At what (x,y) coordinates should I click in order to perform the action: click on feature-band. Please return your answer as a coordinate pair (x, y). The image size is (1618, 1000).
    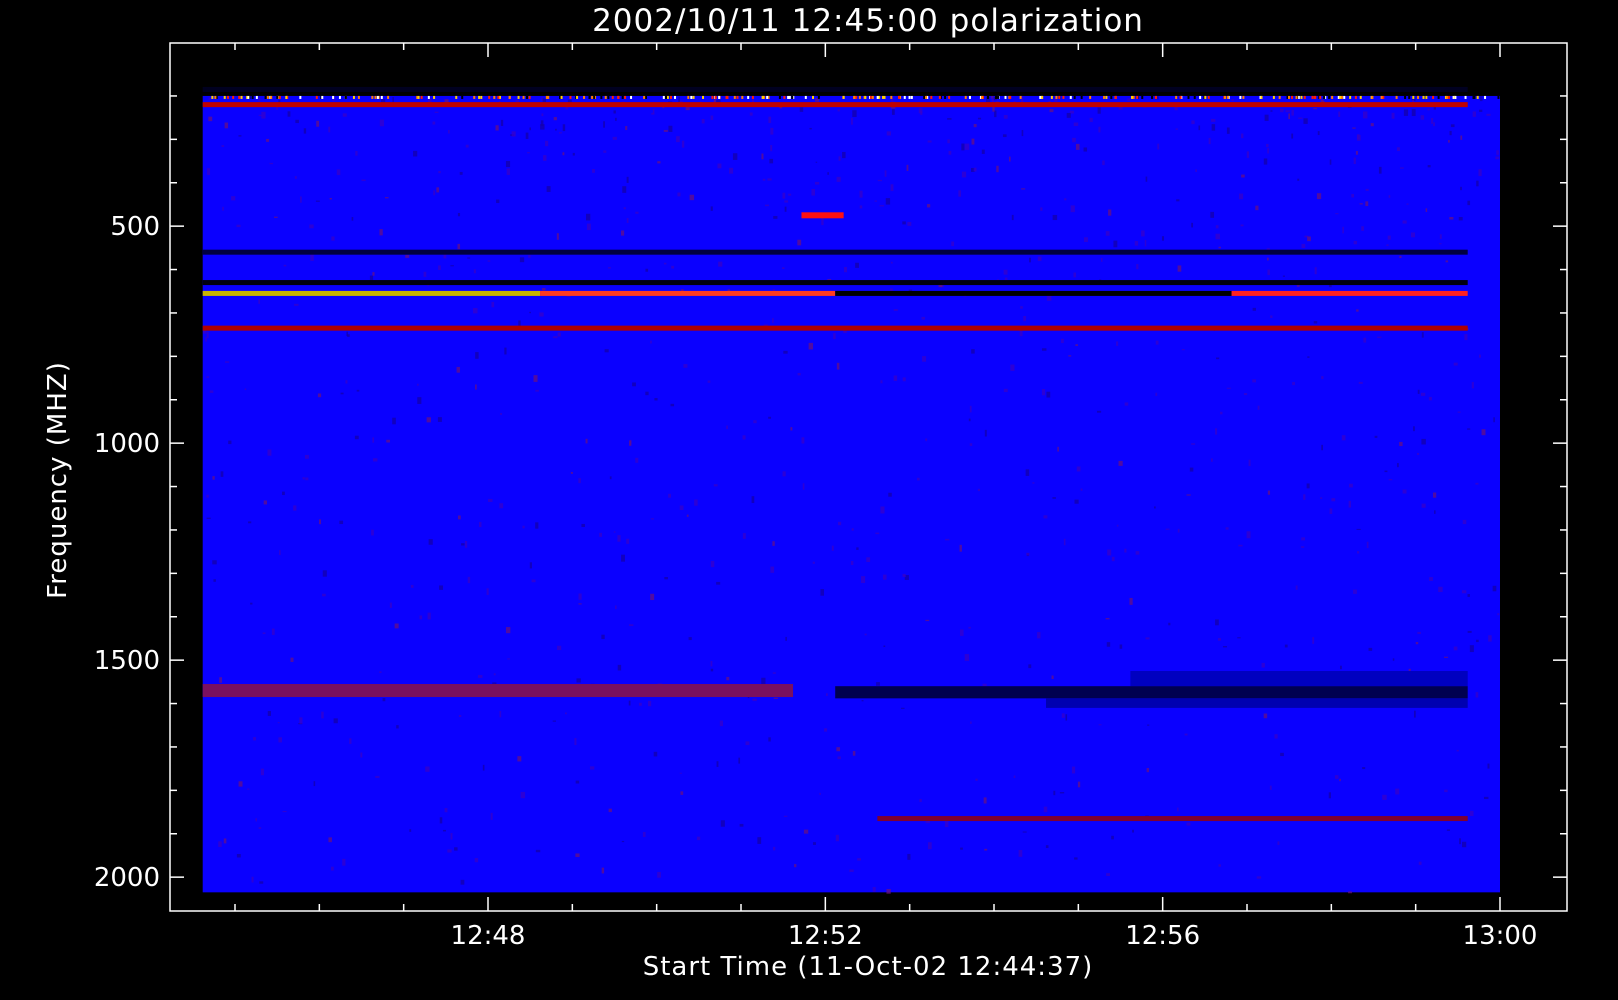
    Looking at the image, I should click on (1257, 703).